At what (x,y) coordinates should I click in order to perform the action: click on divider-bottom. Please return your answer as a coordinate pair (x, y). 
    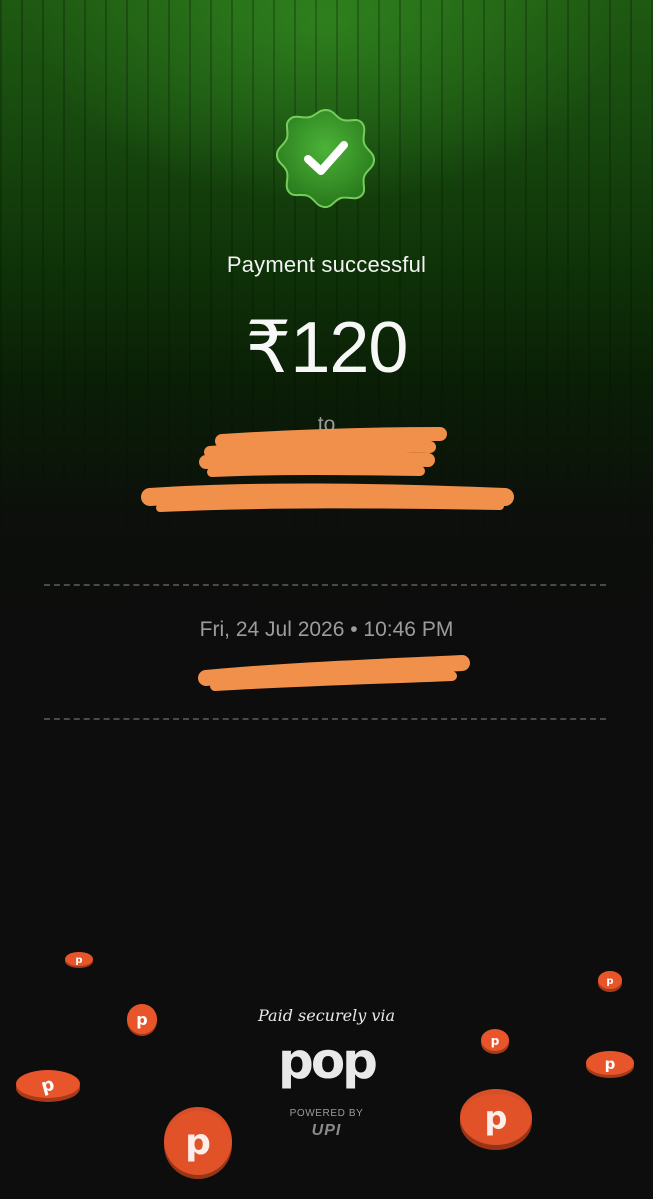
    Looking at the image, I should click on (325, 719).